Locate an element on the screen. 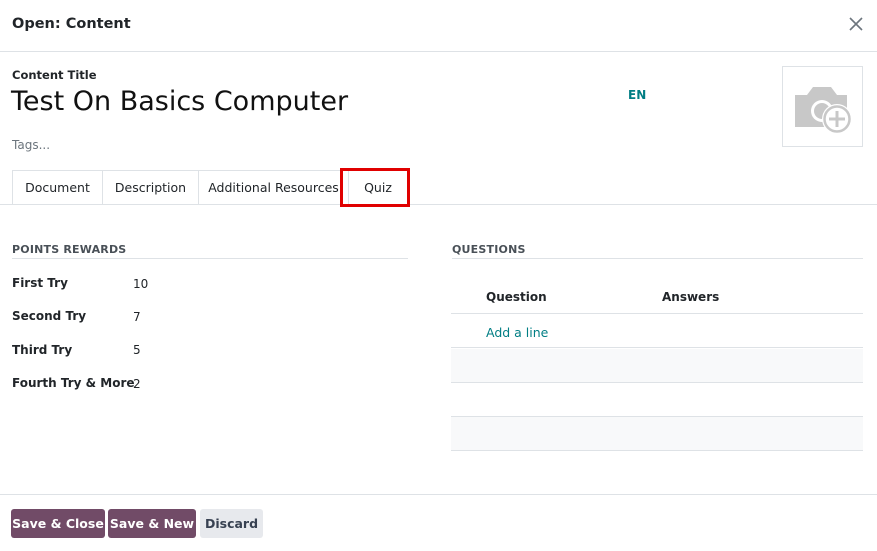 Image resolution: width=877 pixels, height=551 pixels. third-try-label: Third Try is located at coordinates (42, 350).